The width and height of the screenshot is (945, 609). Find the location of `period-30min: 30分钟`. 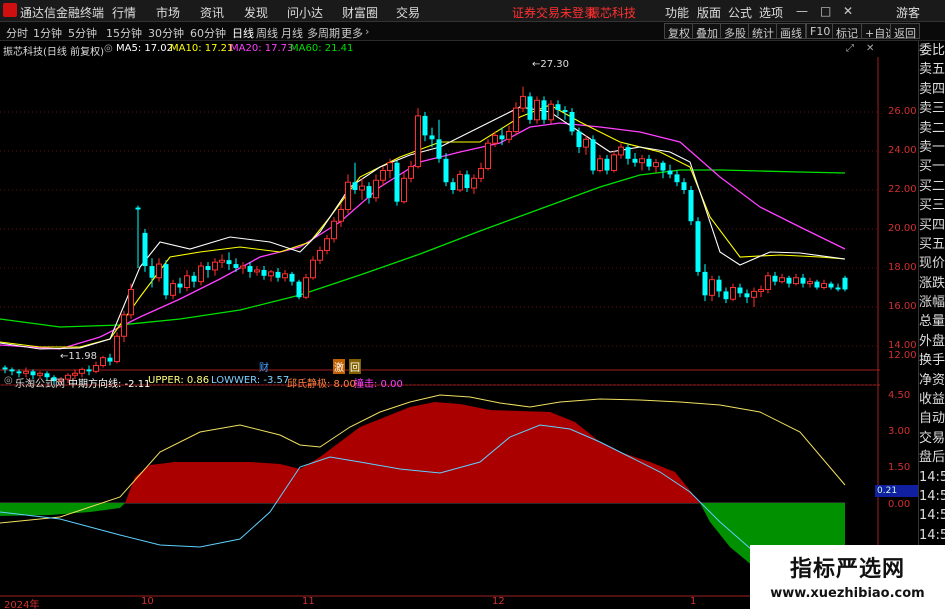

period-30min: 30分钟 is located at coordinates (166, 33).